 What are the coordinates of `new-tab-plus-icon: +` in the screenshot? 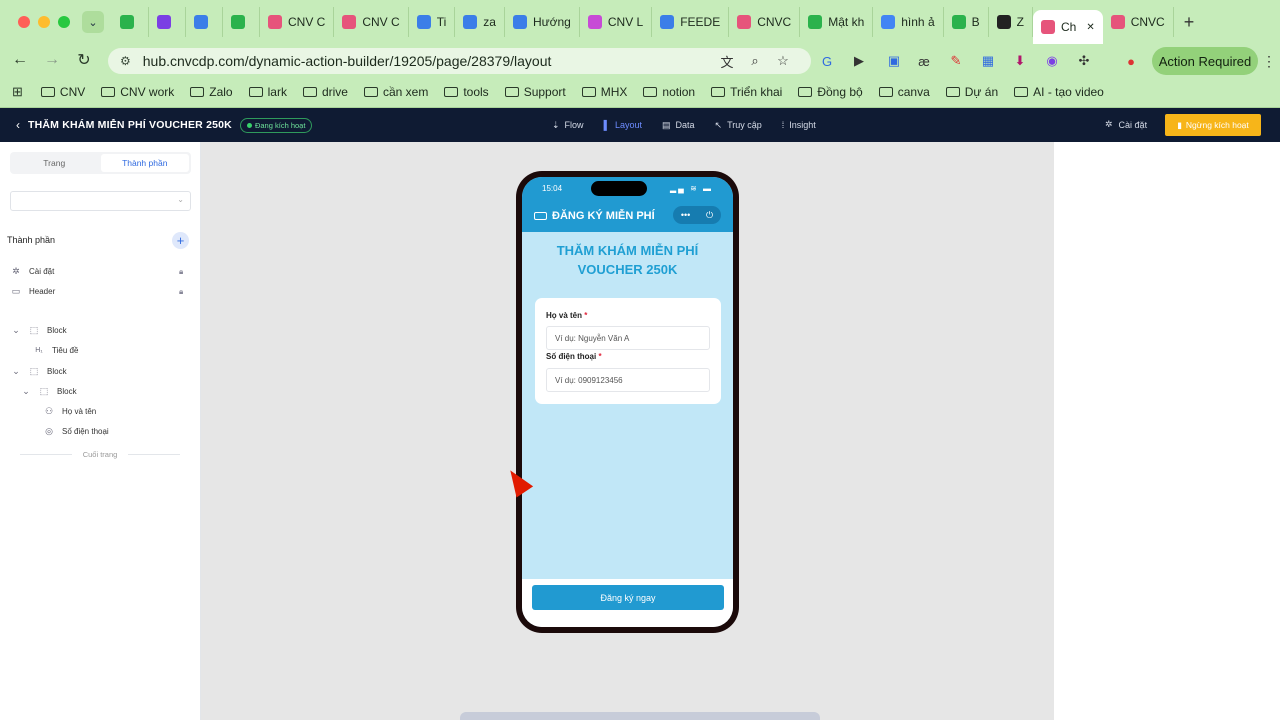 It's located at (1189, 22).